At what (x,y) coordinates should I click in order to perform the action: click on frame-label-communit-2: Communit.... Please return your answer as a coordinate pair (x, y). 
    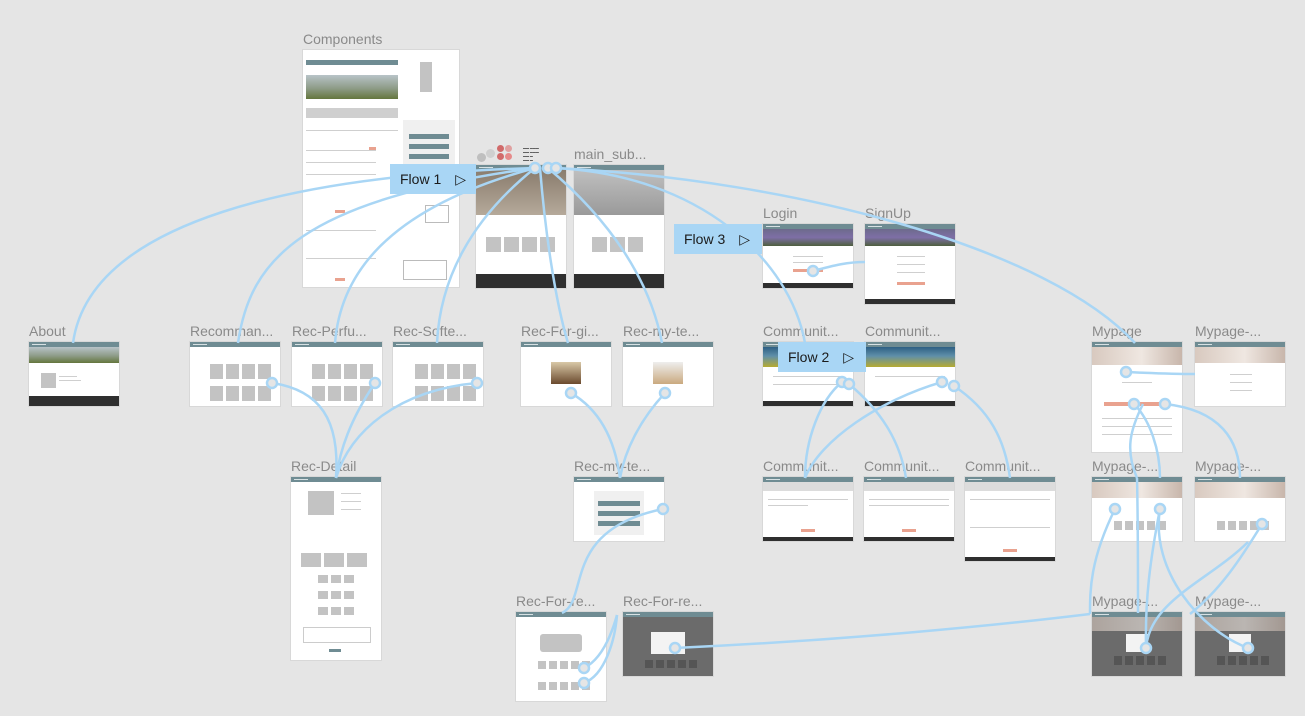
    Looking at the image, I should click on (909, 331).